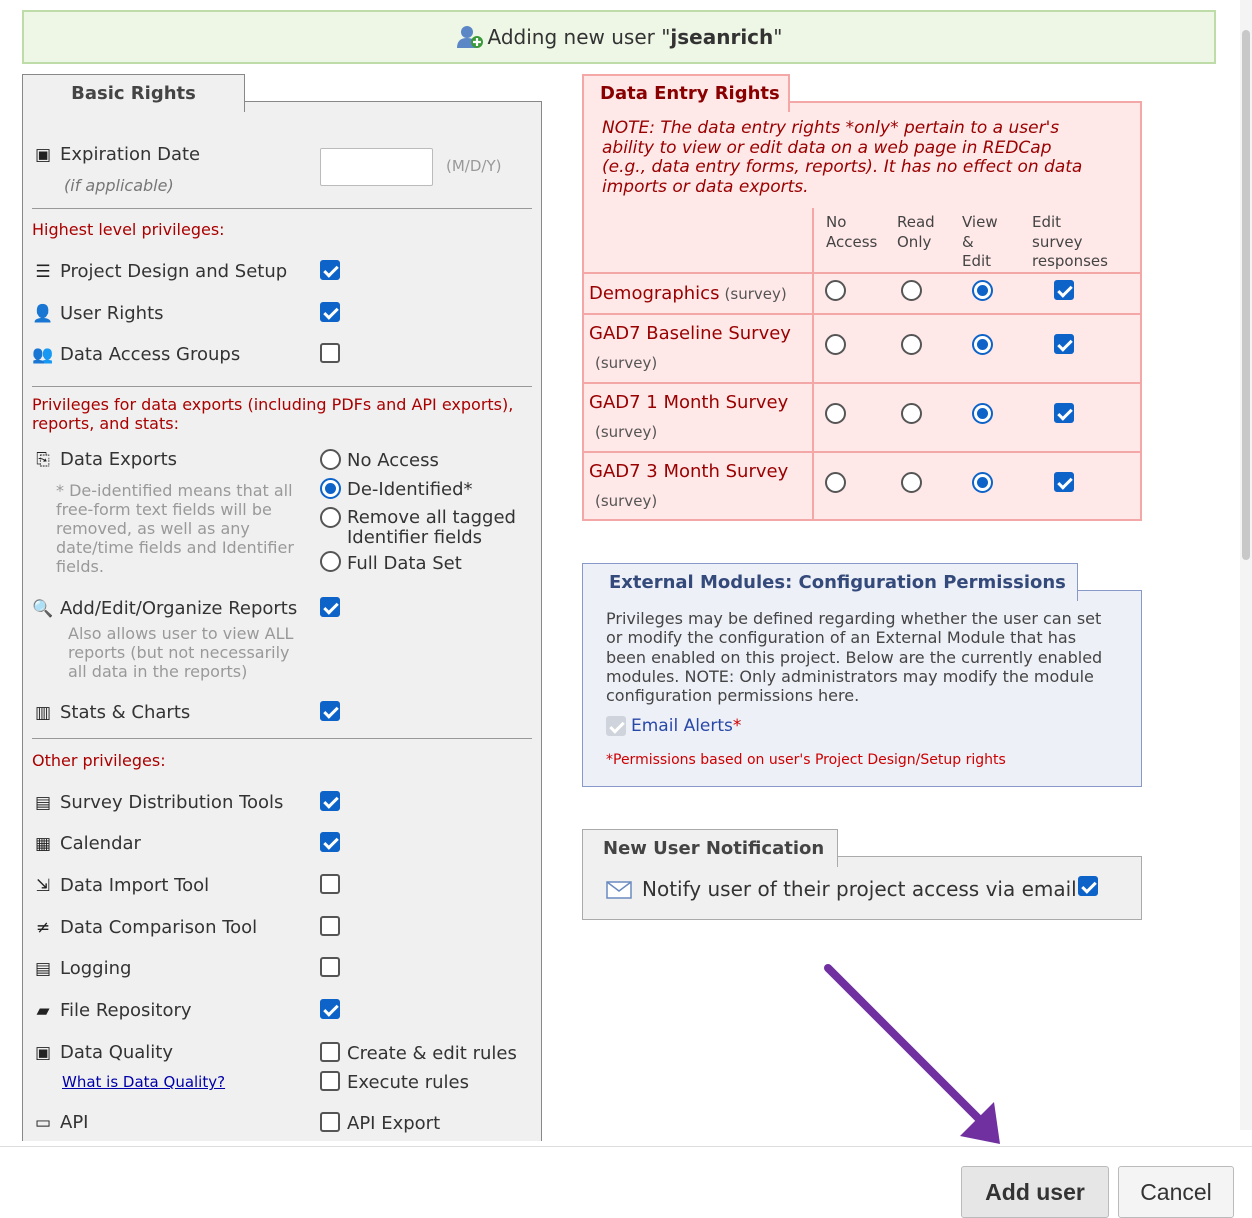 Image resolution: width=1252 pixels, height=1218 pixels. Describe the element at coordinates (689, 402) in the screenshot. I see `instrument-name: GAD7 1 Month Survey` at that location.